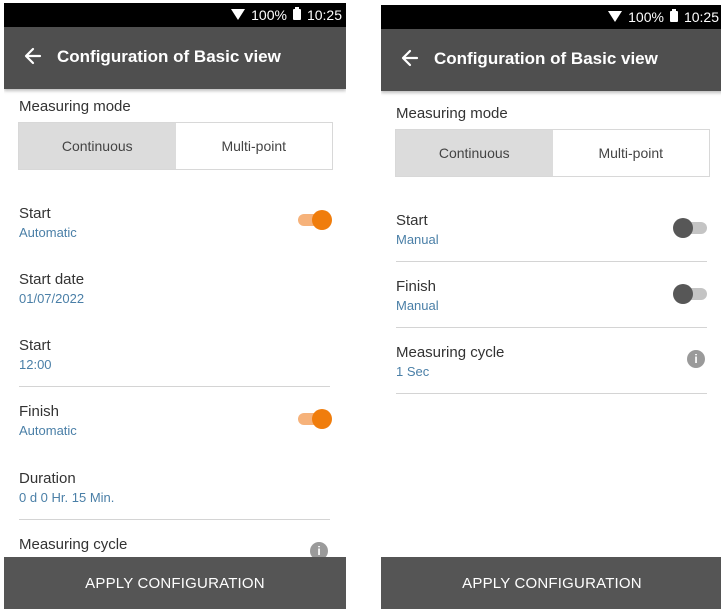 The height and width of the screenshot is (609, 721). Describe the element at coordinates (52, 298) in the screenshot. I see `setting-value: 01/07/2022` at that location.